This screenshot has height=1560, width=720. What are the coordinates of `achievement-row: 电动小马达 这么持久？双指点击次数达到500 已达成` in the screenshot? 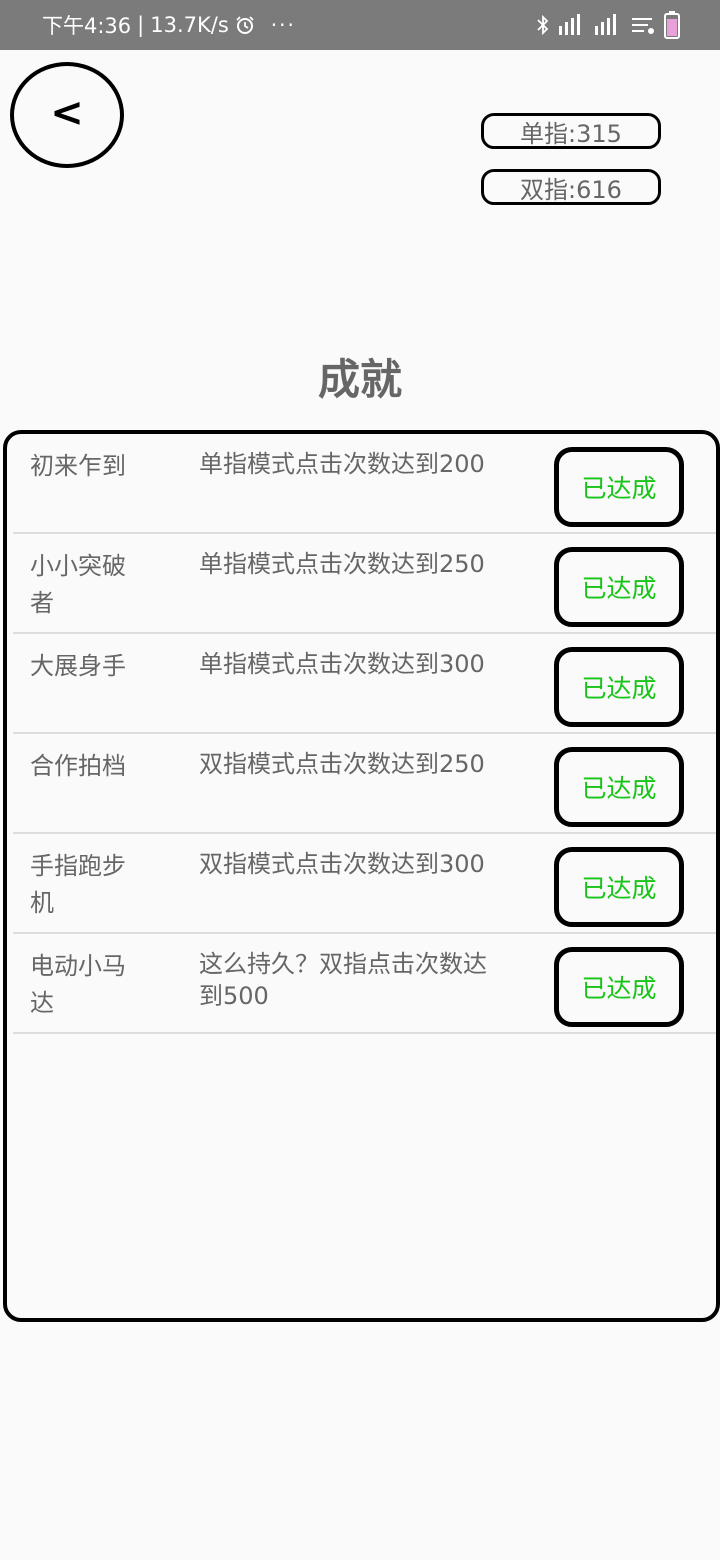 It's located at (364, 984).